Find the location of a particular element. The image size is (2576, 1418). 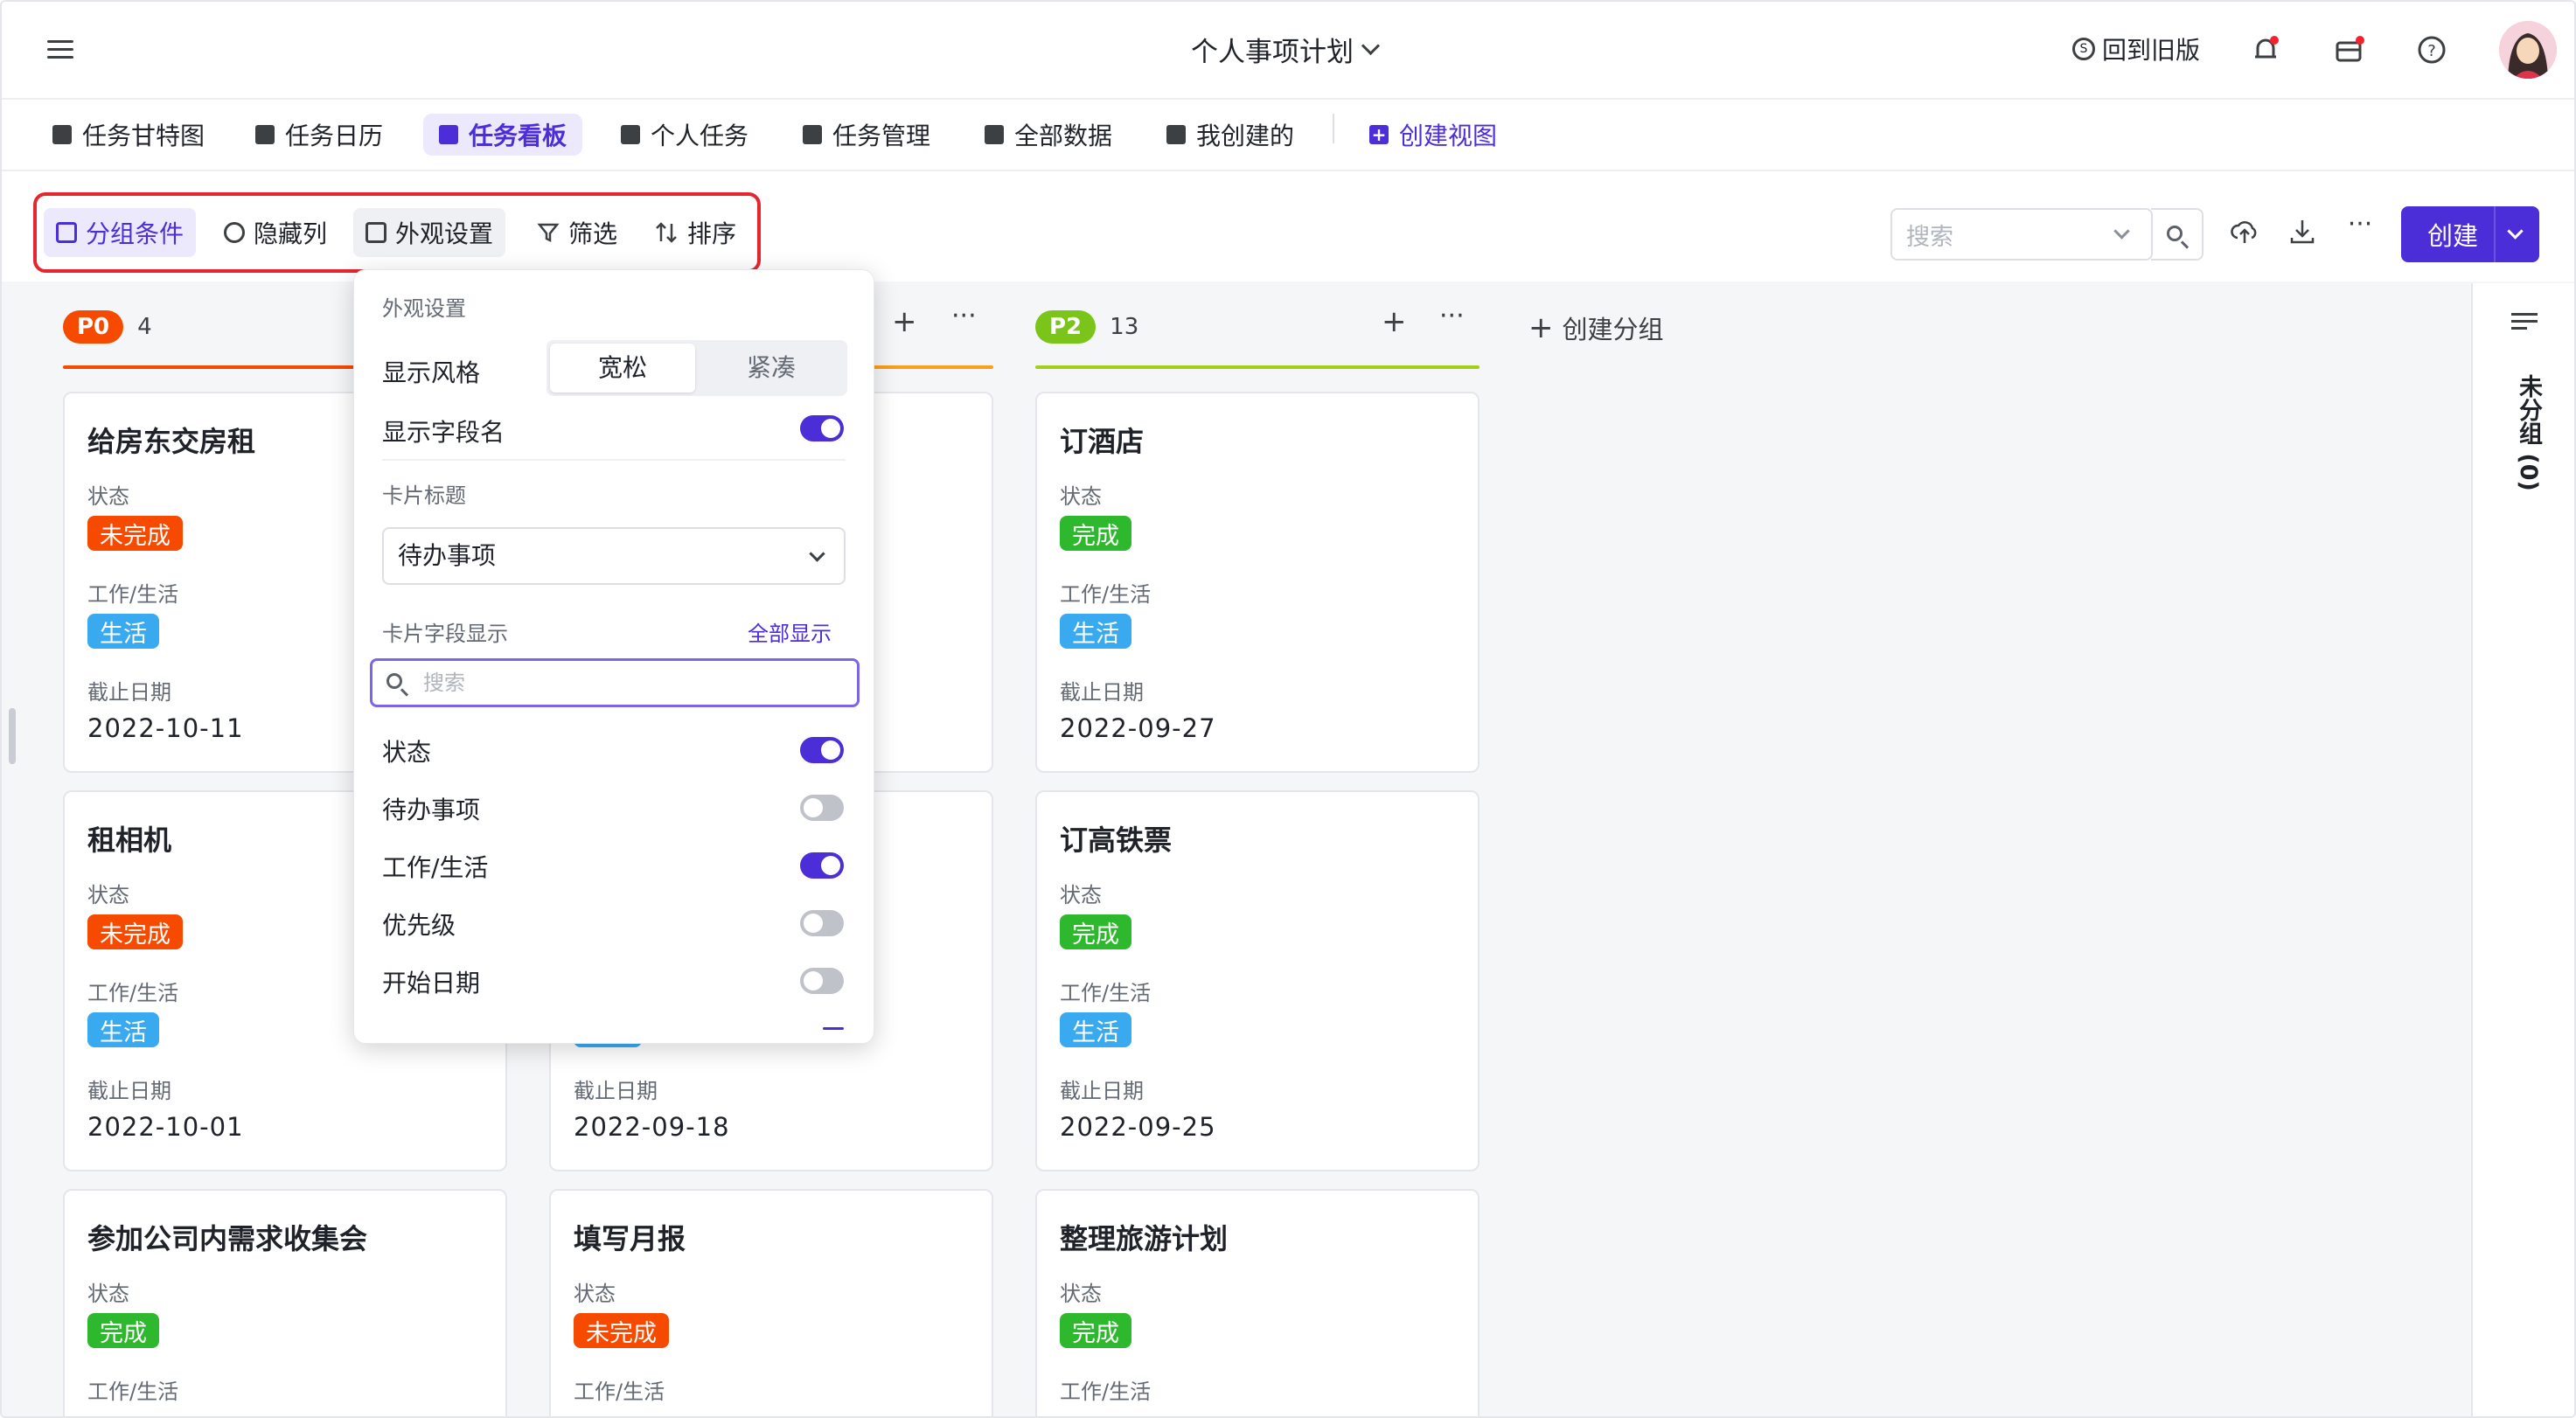

due-date: 2022-10-11 is located at coordinates (165, 728).